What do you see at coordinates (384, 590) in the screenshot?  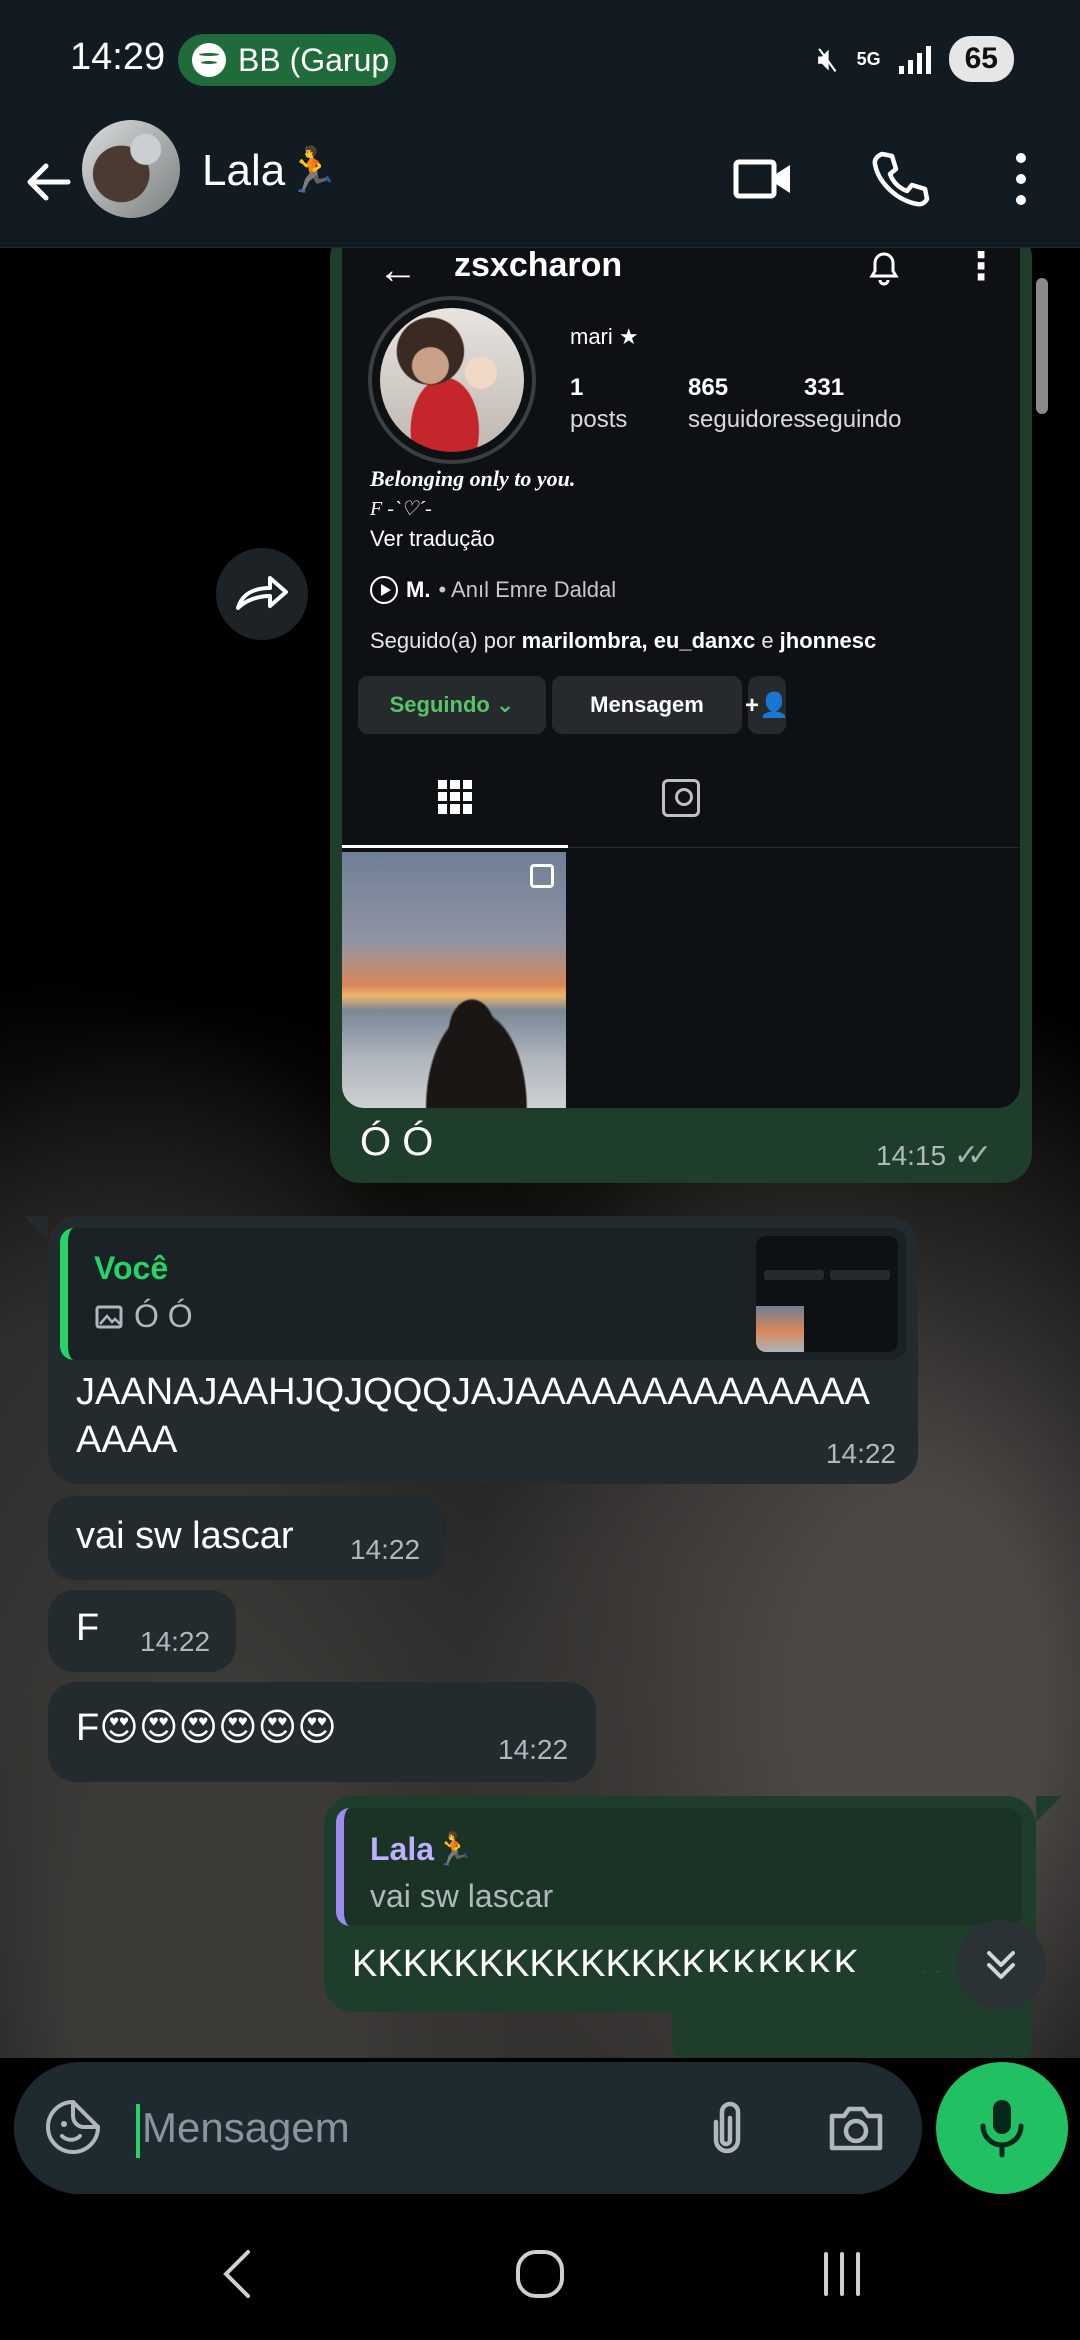 I see `play-icon` at bounding box center [384, 590].